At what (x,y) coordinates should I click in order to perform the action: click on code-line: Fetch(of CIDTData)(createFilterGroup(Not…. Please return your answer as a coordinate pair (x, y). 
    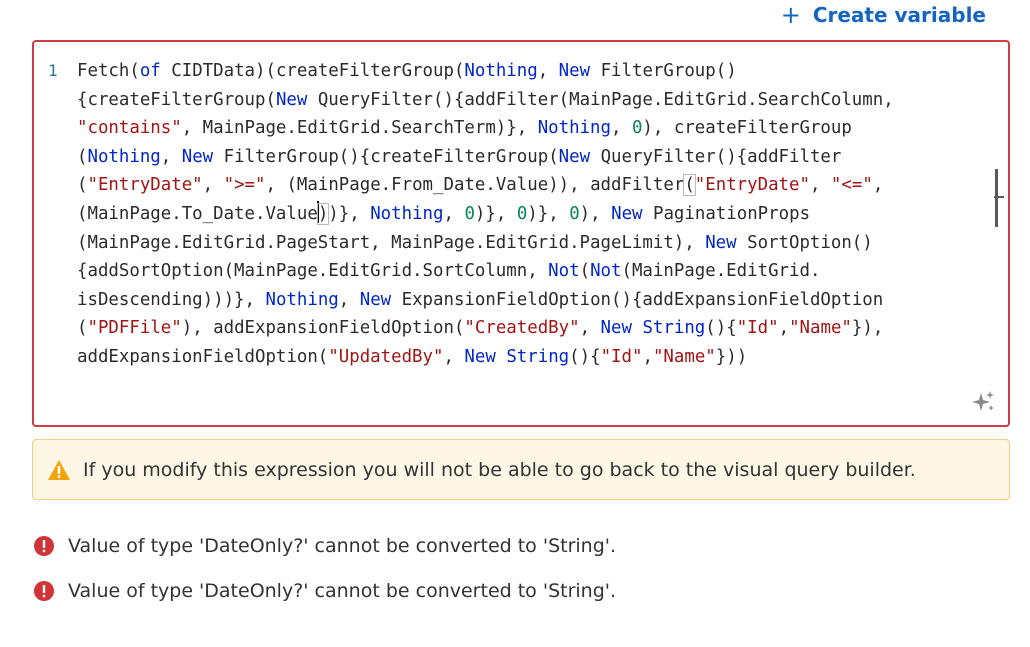
    Looking at the image, I should click on (407, 71).